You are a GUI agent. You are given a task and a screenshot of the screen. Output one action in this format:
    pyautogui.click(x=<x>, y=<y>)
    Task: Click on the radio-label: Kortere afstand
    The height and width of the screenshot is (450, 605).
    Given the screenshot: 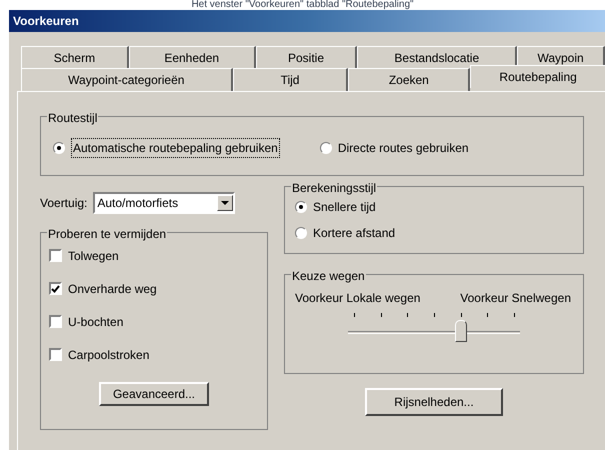 What is the action you would take?
    pyautogui.click(x=354, y=233)
    